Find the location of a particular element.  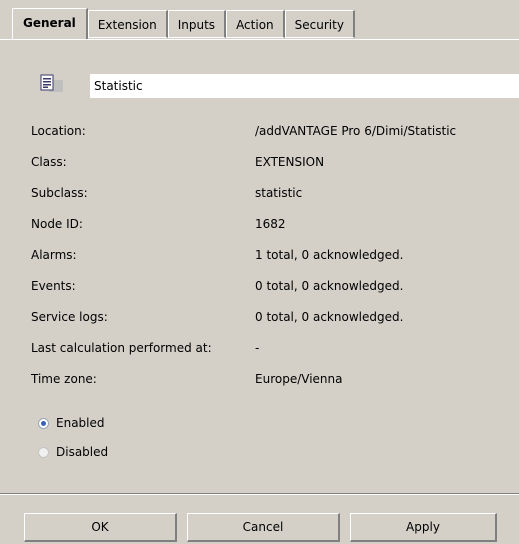

node-name-input is located at coordinates (304, 86).